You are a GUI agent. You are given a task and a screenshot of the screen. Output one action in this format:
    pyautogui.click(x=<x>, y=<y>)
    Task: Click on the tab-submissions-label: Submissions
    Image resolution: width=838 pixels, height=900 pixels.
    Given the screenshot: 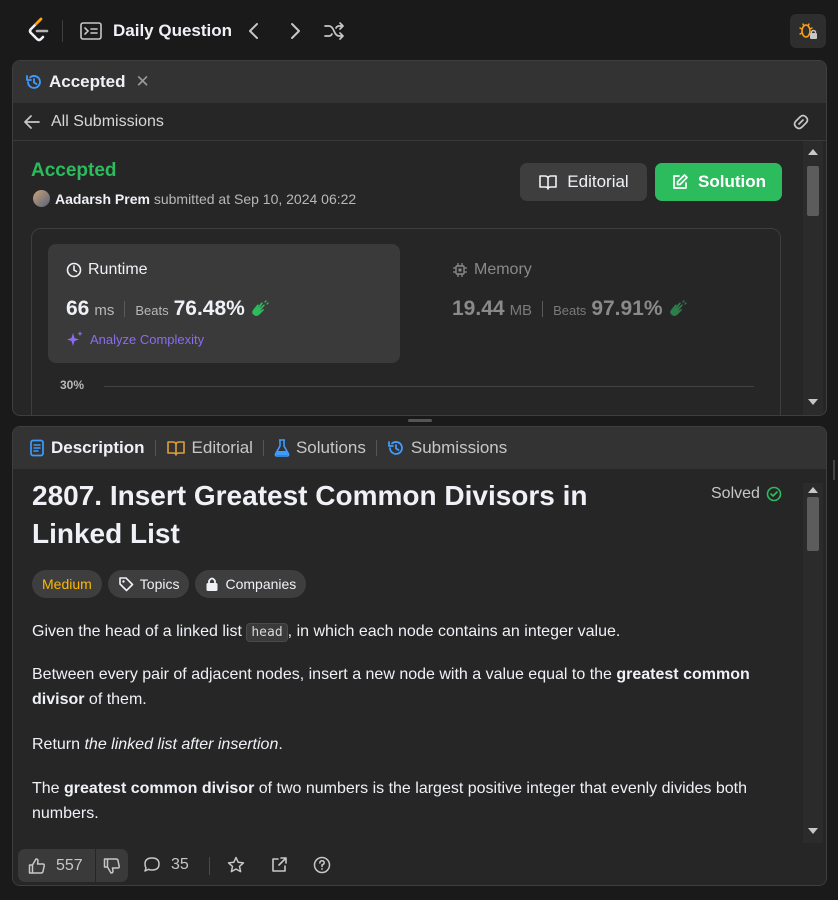 What is the action you would take?
    pyautogui.click(x=459, y=447)
    